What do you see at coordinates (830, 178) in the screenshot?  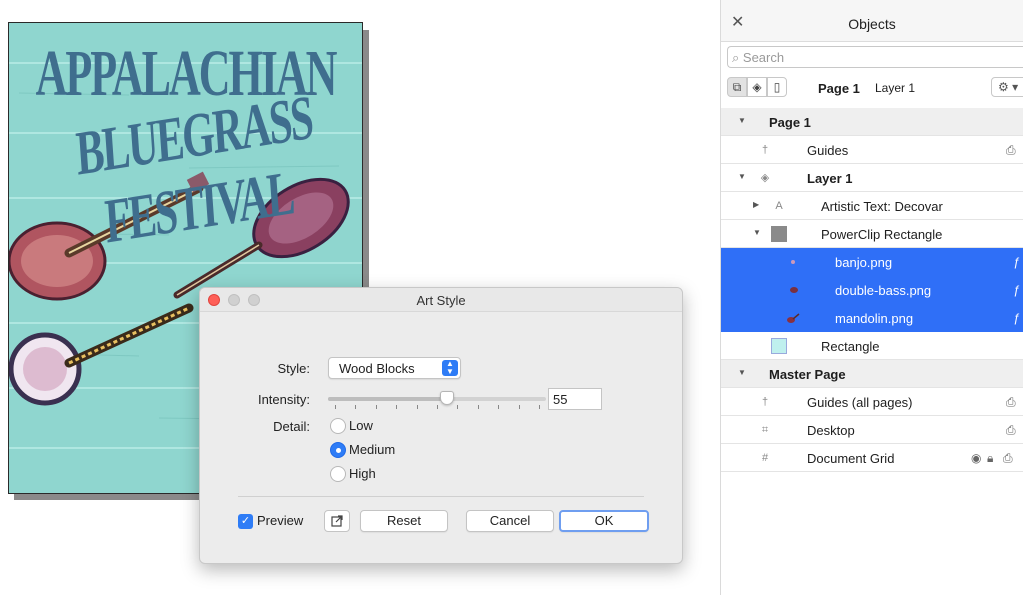 I see `tree-row-label: Layer 1` at bounding box center [830, 178].